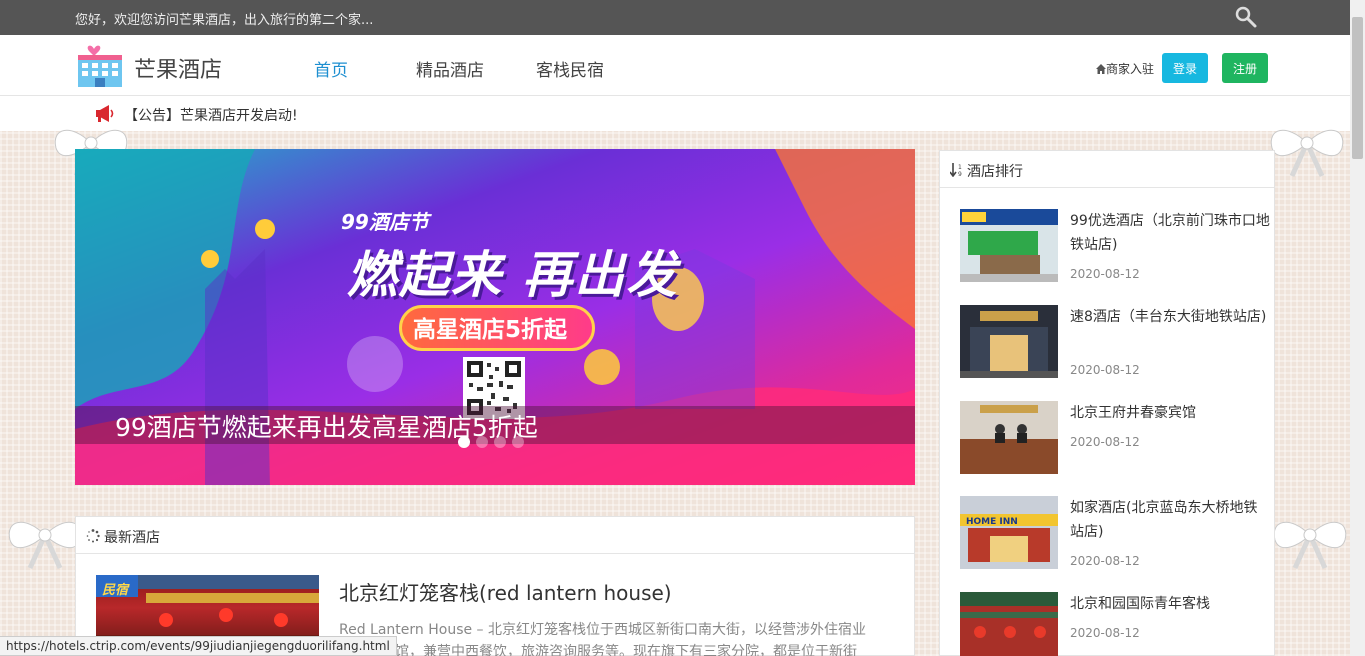 The image size is (1365, 656). I want to click on merchant-join-label: 商家入驻, so click(1130, 69).